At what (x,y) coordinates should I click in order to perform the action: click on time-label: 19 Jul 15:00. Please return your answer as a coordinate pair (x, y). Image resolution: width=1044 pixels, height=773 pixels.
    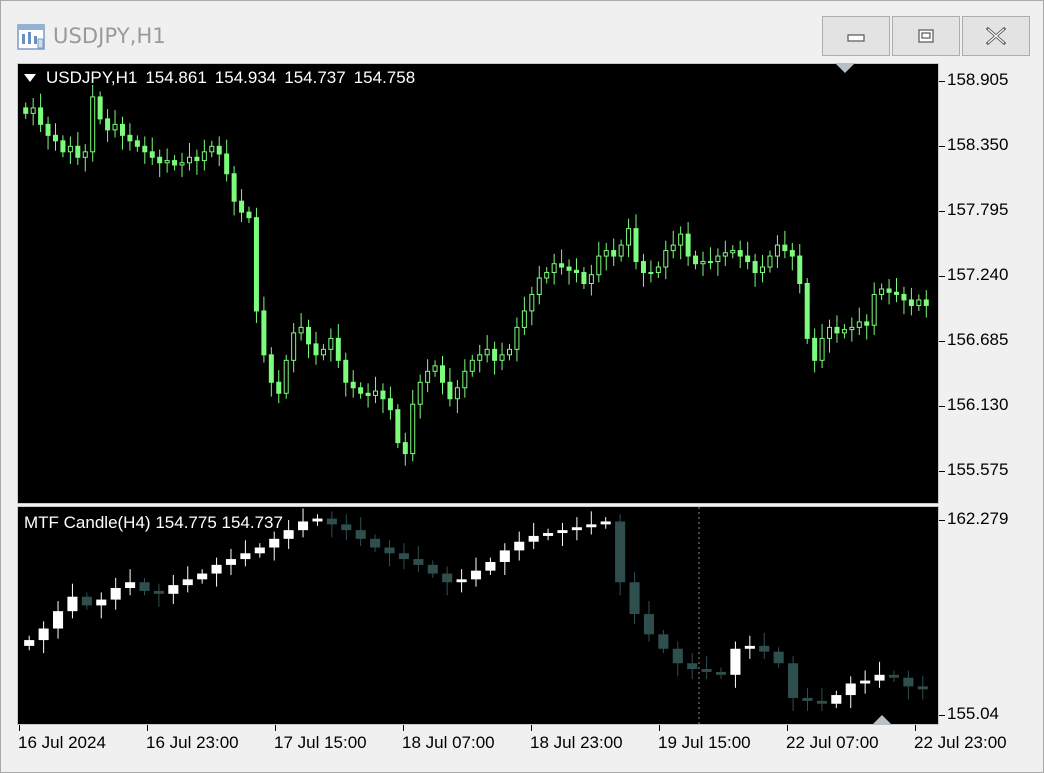
    Looking at the image, I should click on (704, 742).